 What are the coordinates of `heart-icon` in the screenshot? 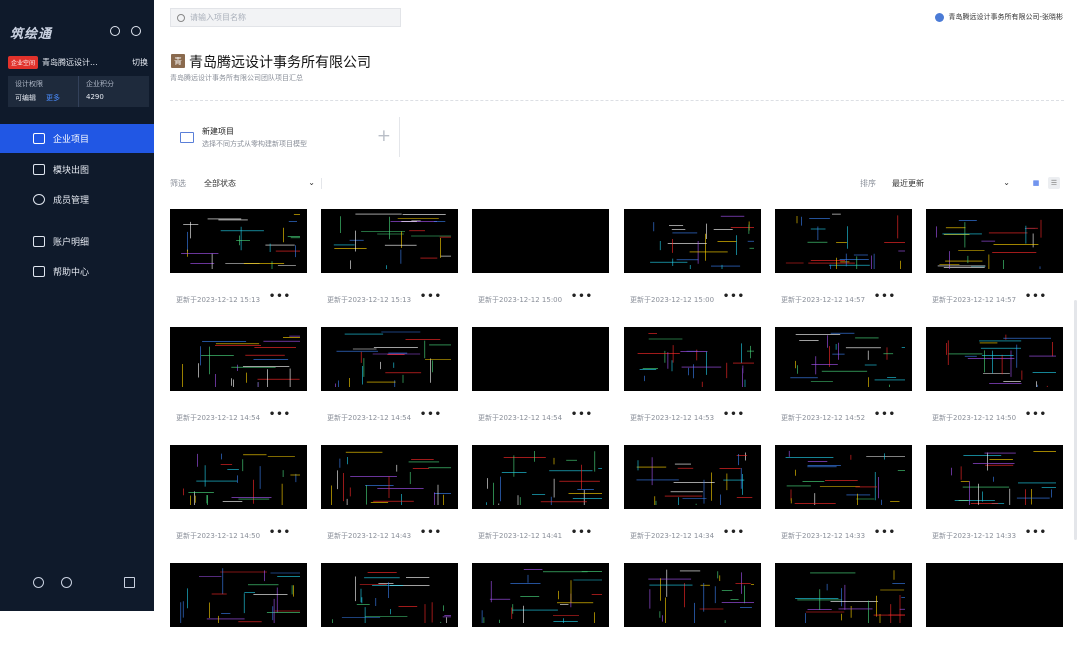 It's located at (39, 241).